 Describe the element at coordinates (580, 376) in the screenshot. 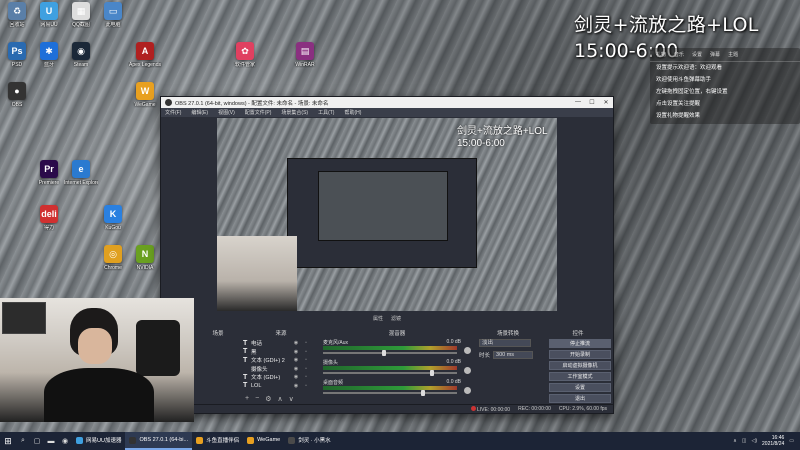

I see `control-button: 工作室模式` at that location.